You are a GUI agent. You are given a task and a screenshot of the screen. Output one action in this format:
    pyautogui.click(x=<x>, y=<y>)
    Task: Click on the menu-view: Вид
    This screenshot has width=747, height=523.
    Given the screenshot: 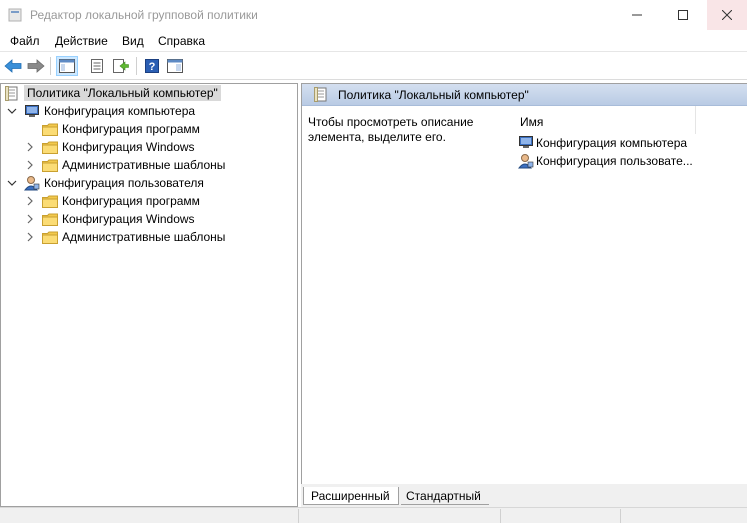 What is the action you would take?
    pyautogui.click(x=133, y=41)
    